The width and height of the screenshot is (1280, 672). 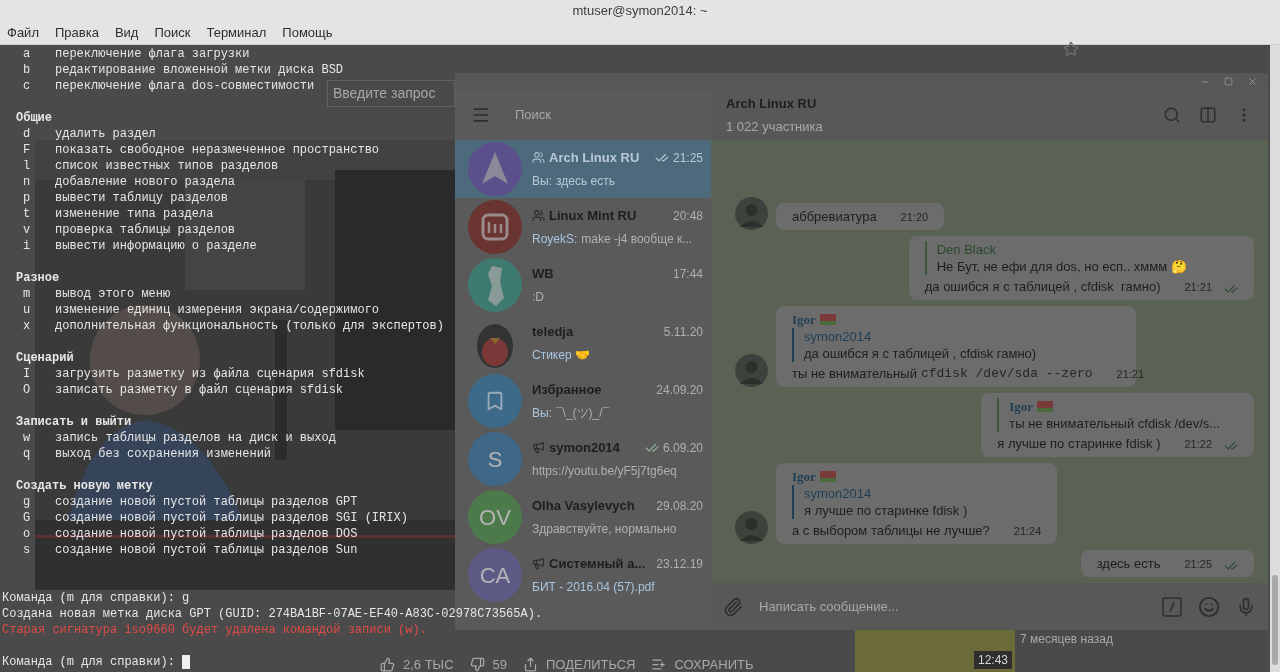 What do you see at coordinates (838, 336) in the screenshot?
I see `reply-author: symon2014` at bounding box center [838, 336].